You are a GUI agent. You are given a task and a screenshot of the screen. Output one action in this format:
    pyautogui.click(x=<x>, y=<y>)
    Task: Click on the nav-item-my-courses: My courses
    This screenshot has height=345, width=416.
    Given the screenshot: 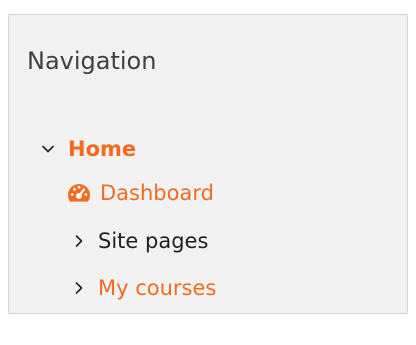 What is the action you would take?
    pyautogui.click(x=145, y=288)
    